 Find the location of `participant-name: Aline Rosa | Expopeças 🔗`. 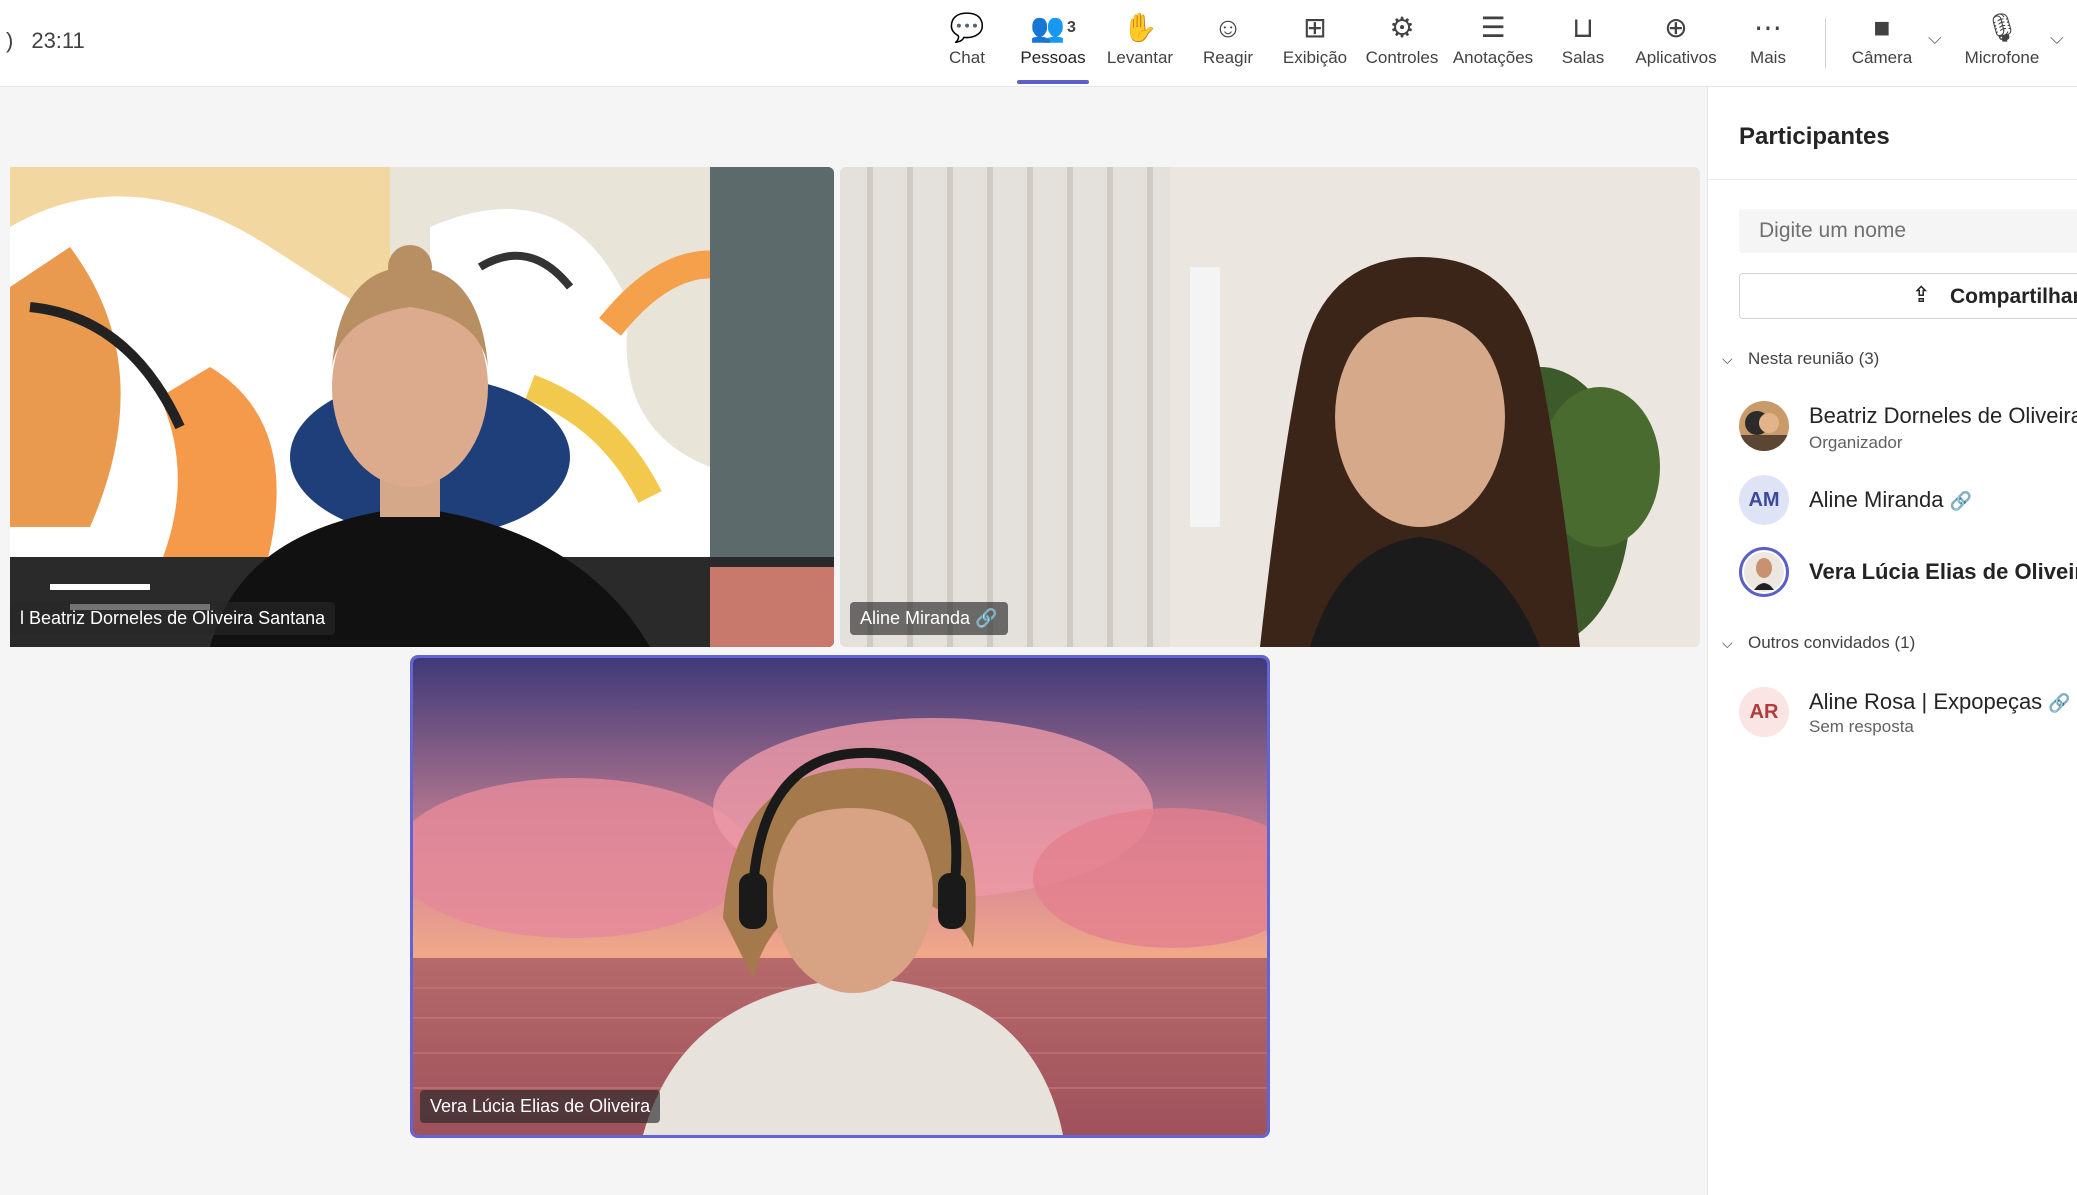

participant-name: Aline Rosa | Expopeças 🔗 is located at coordinates (1940, 702).